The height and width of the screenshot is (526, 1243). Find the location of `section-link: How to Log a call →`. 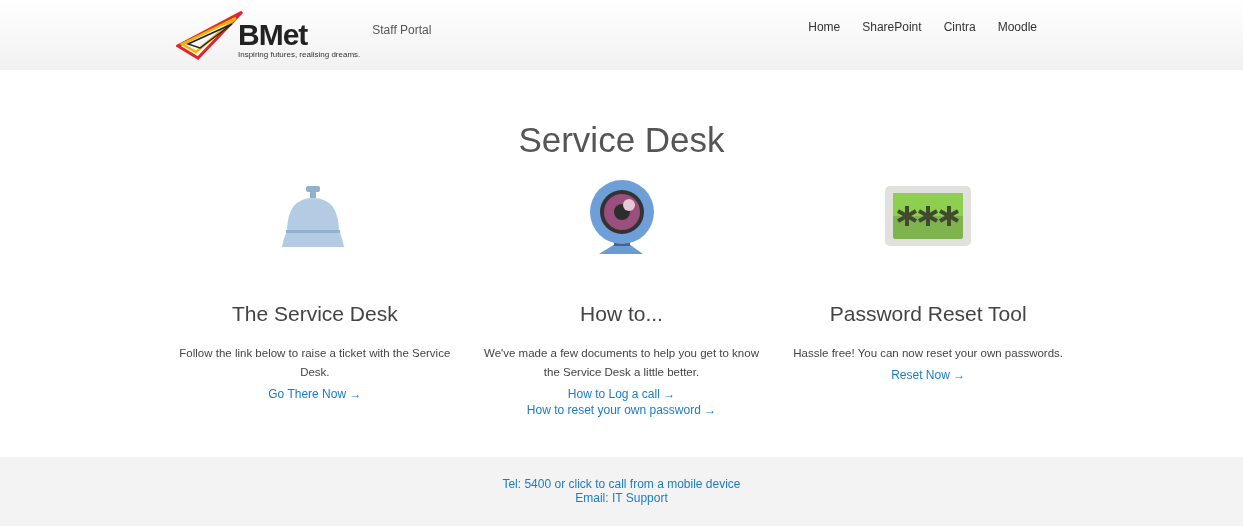

section-link: How to Log a call → is located at coordinates (621, 394).